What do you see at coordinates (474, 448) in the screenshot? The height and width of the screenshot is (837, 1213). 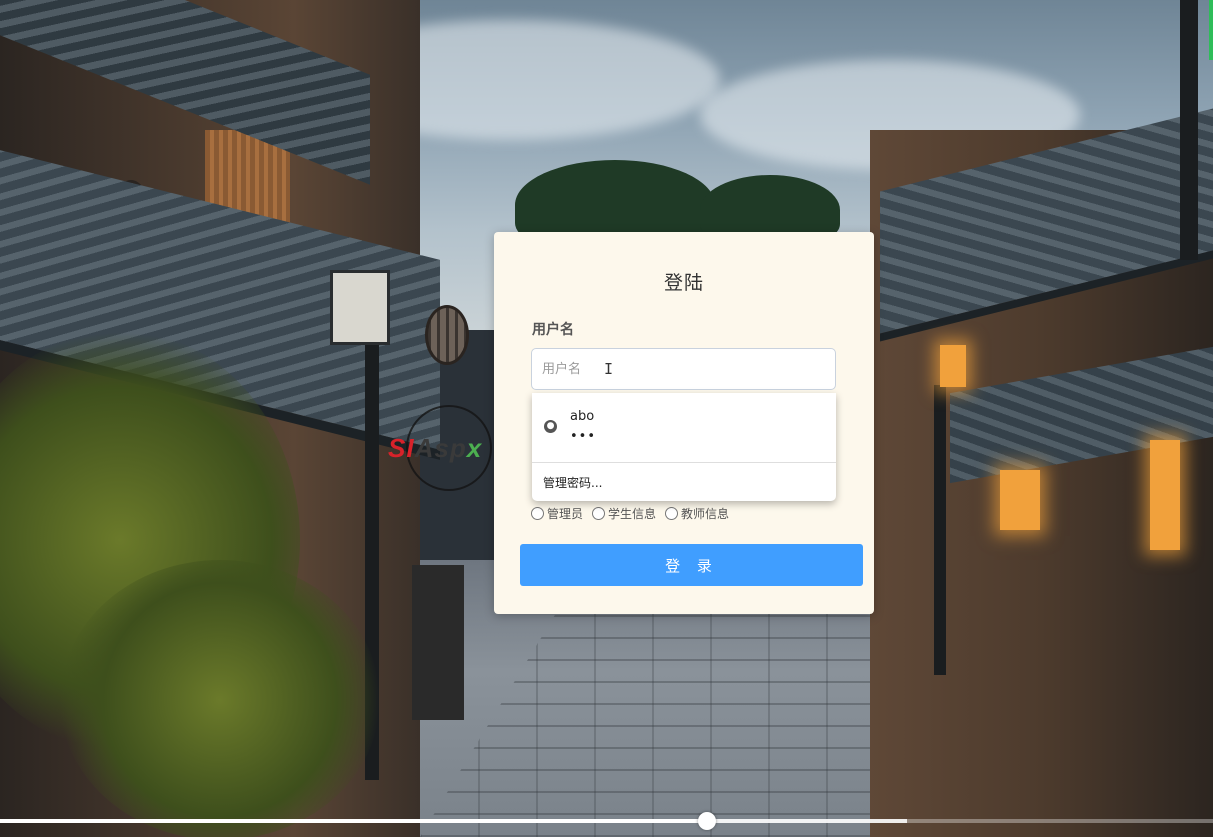 I see `watermark-text-green: x` at bounding box center [474, 448].